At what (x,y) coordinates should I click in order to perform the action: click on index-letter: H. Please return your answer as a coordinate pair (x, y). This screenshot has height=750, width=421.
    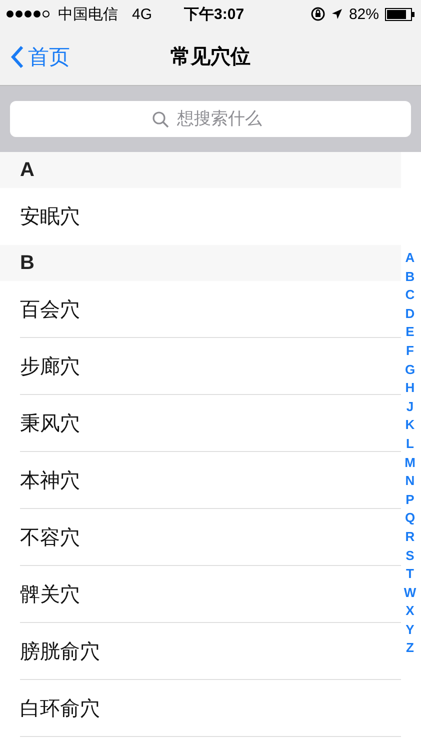
    Looking at the image, I should click on (410, 388).